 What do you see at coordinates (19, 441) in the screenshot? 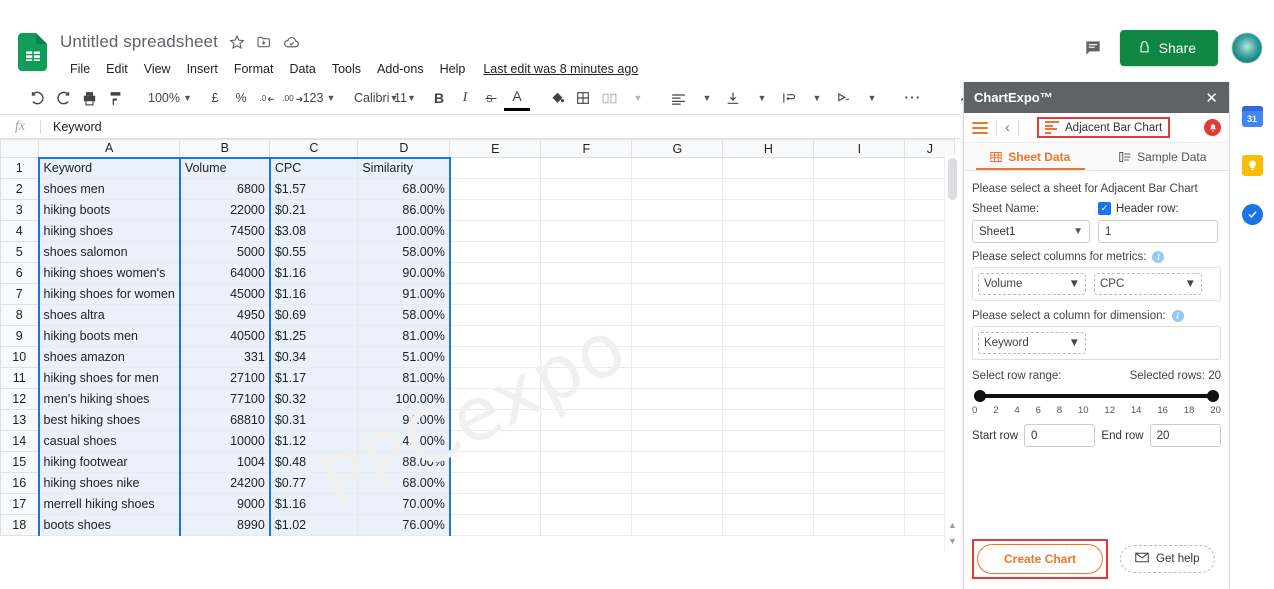
I see `row-header: 14` at bounding box center [19, 441].